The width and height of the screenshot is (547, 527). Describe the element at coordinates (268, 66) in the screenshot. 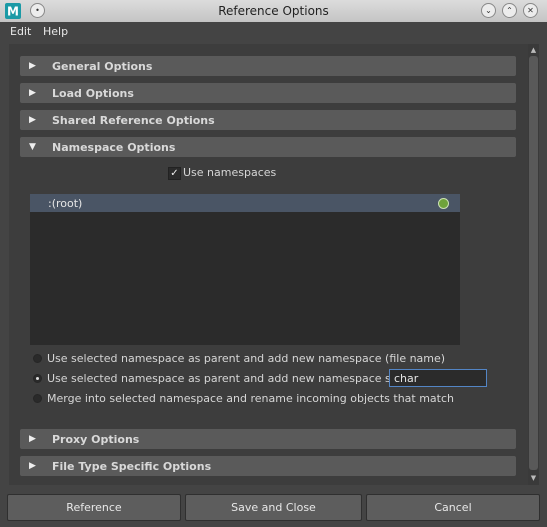

I see `section-general-options: ▶ General Options` at that location.